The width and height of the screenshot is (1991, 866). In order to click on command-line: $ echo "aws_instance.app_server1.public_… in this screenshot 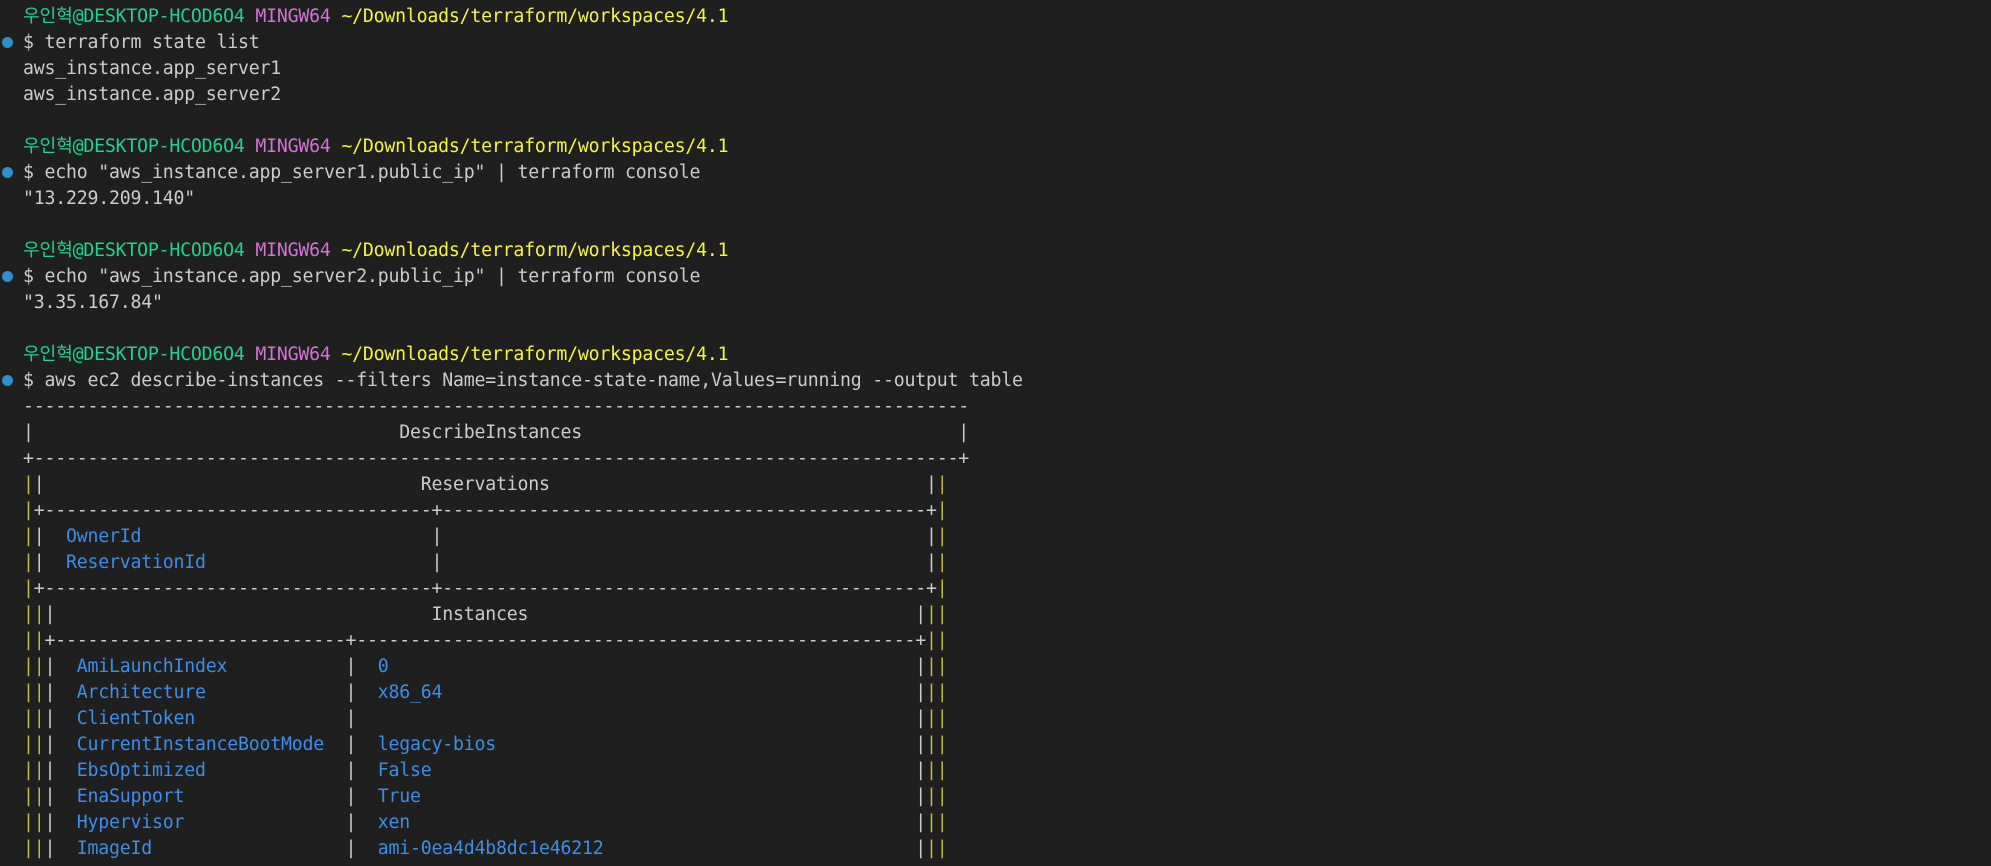, I will do `click(362, 172)`.